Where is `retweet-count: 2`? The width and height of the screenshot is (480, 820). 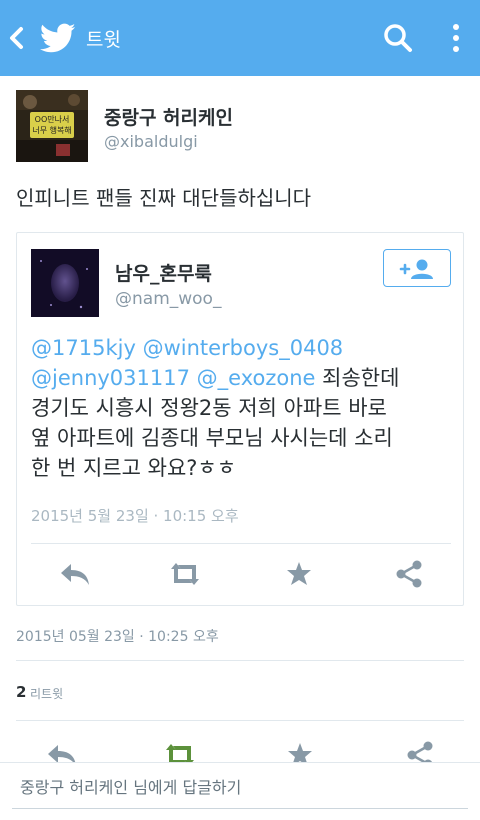
retweet-count: 2 is located at coordinates (21, 692).